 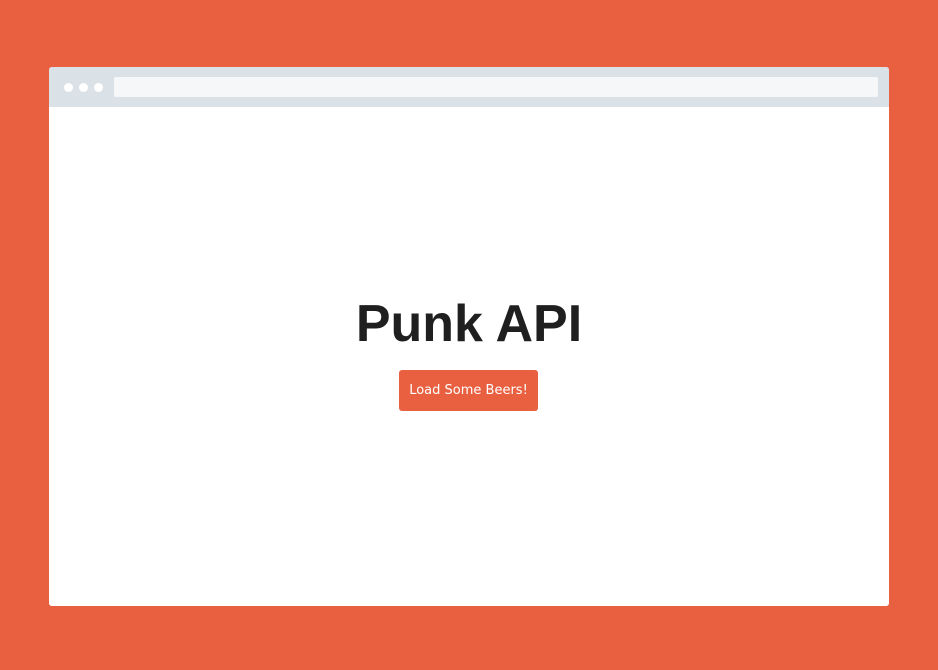 I want to click on browser-chrome, so click(x=469, y=87).